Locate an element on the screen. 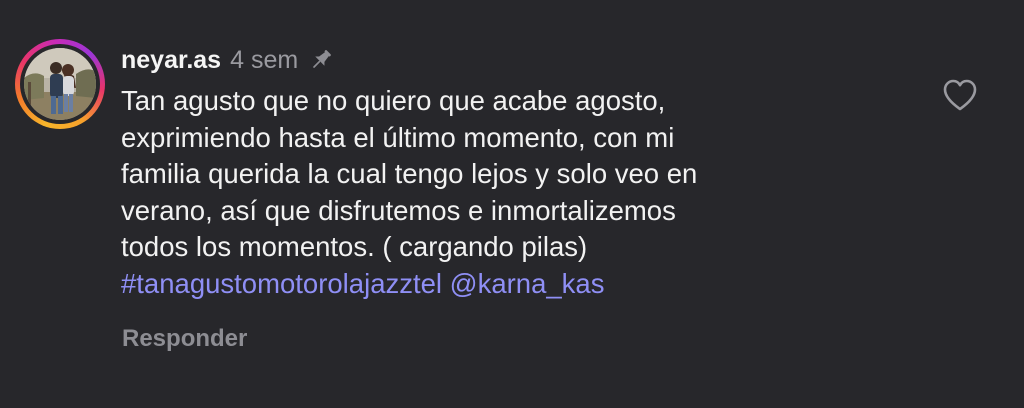  comment-header: neyar.as 4 sem is located at coordinates (227, 60).